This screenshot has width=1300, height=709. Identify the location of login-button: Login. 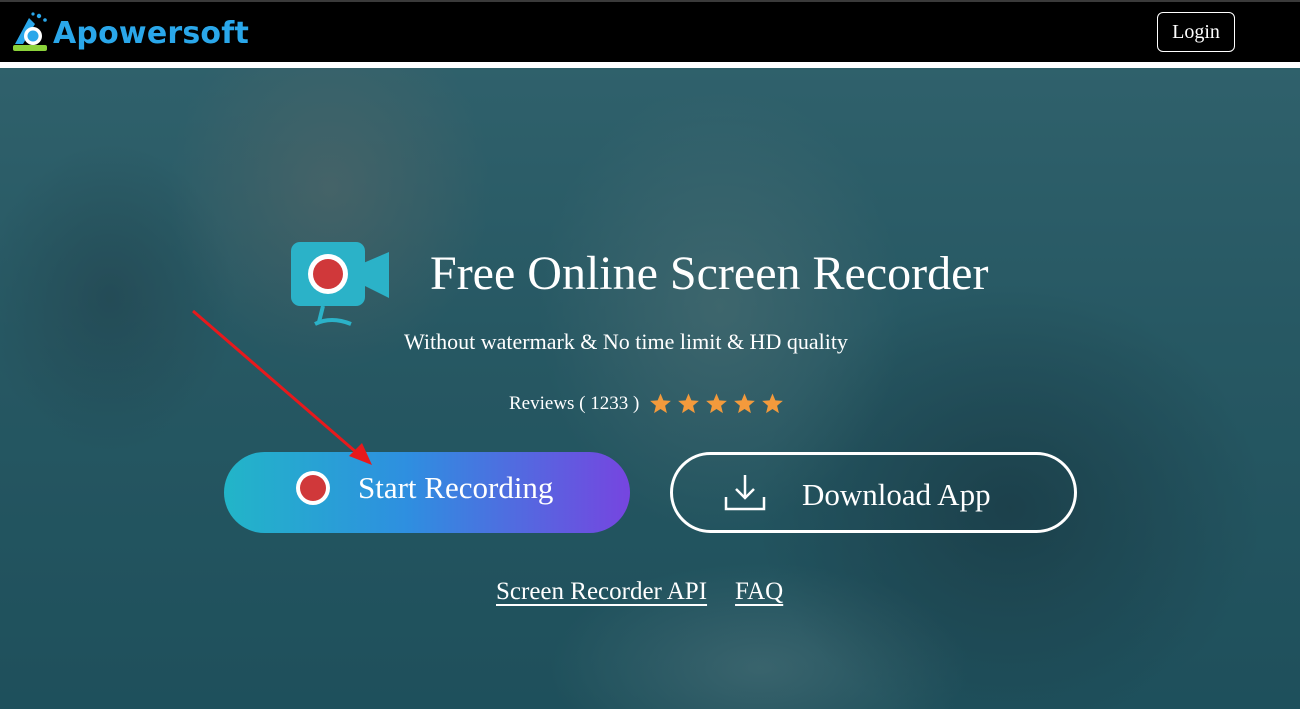
(1196, 32).